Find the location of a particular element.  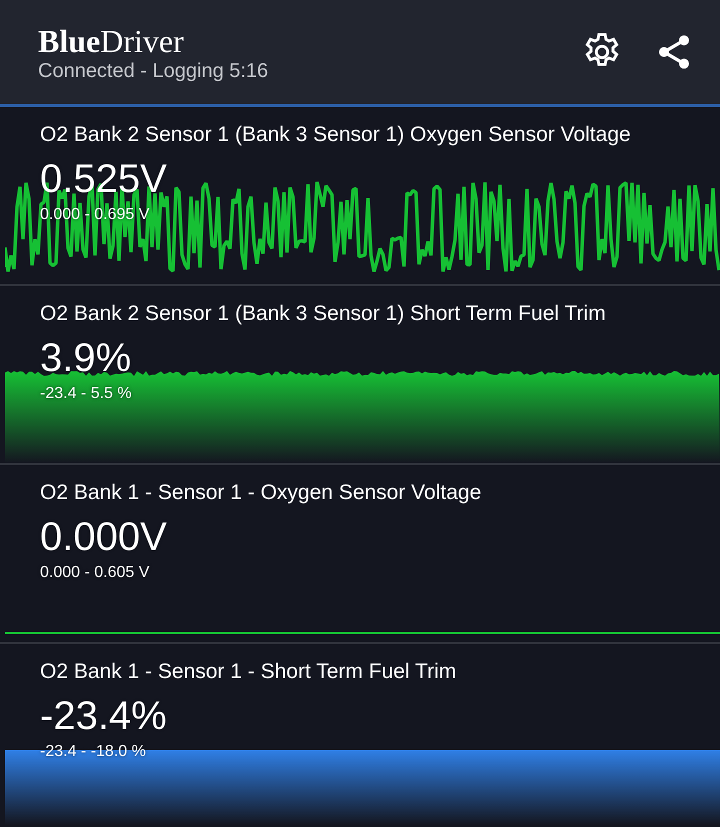

gauge-range: -23.4 - 5.5 % is located at coordinates (86, 394).